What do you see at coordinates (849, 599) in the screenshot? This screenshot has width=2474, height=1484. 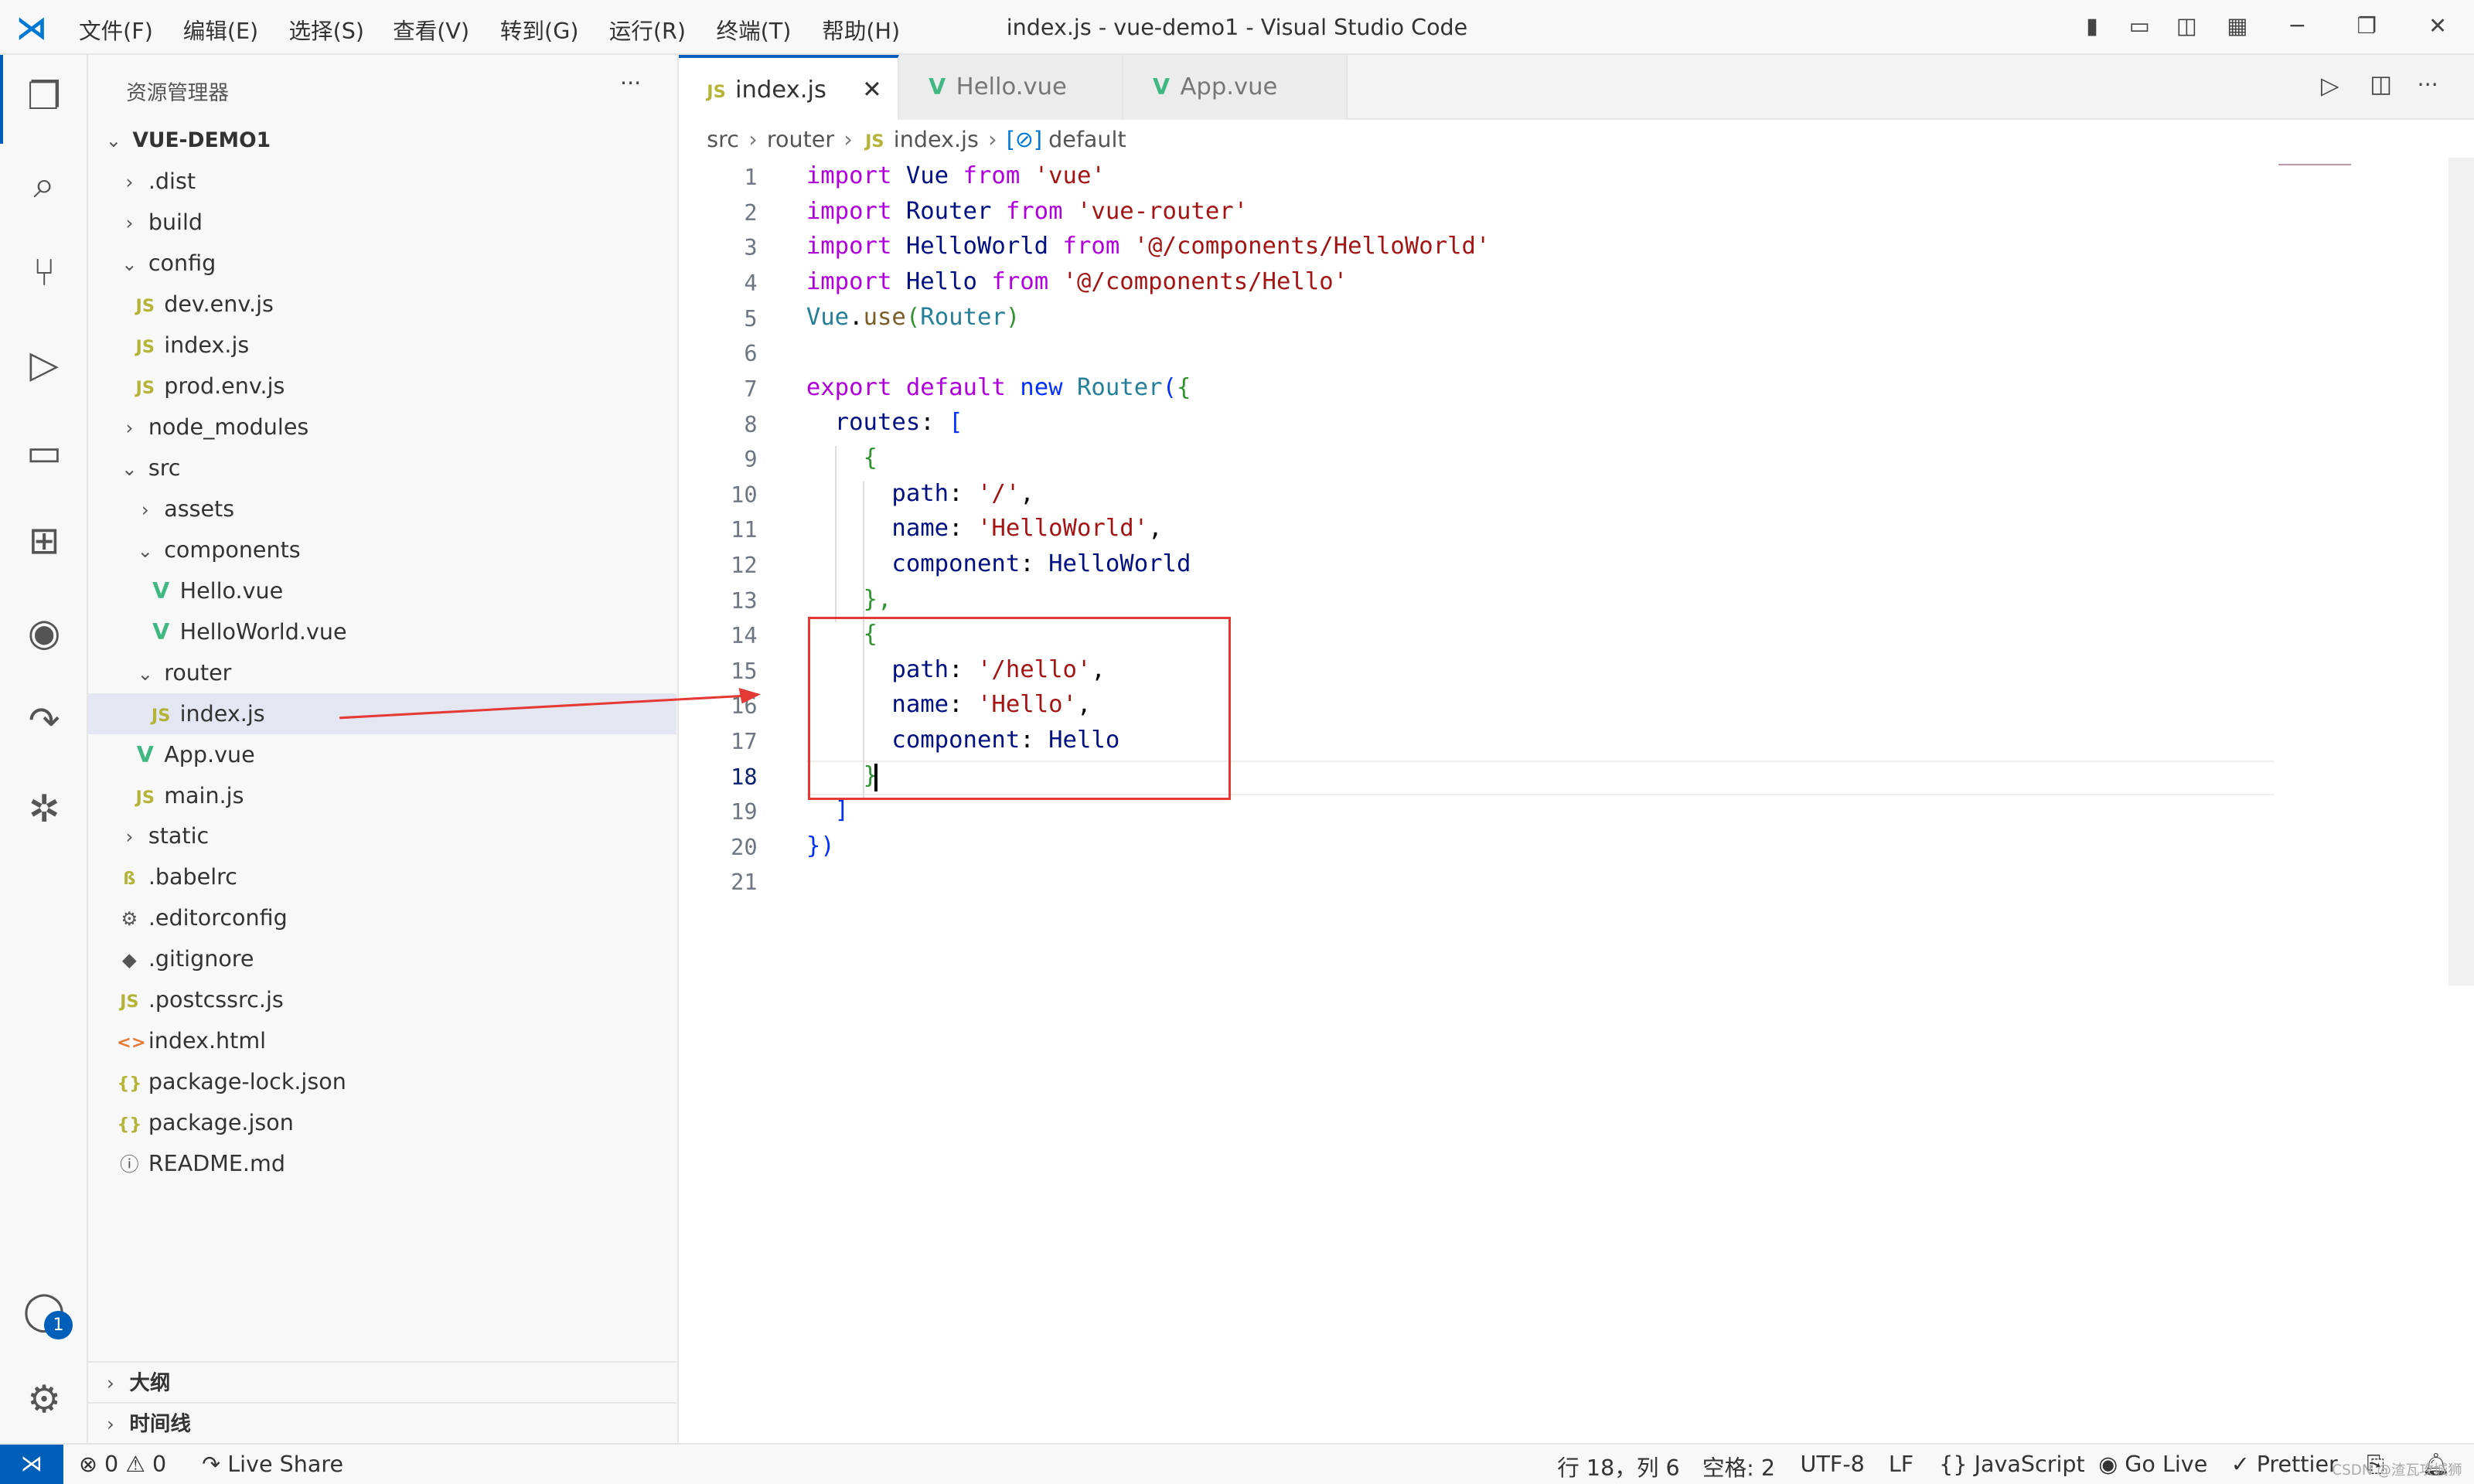 I see `code-token: },` at bounding box center [849, 599].